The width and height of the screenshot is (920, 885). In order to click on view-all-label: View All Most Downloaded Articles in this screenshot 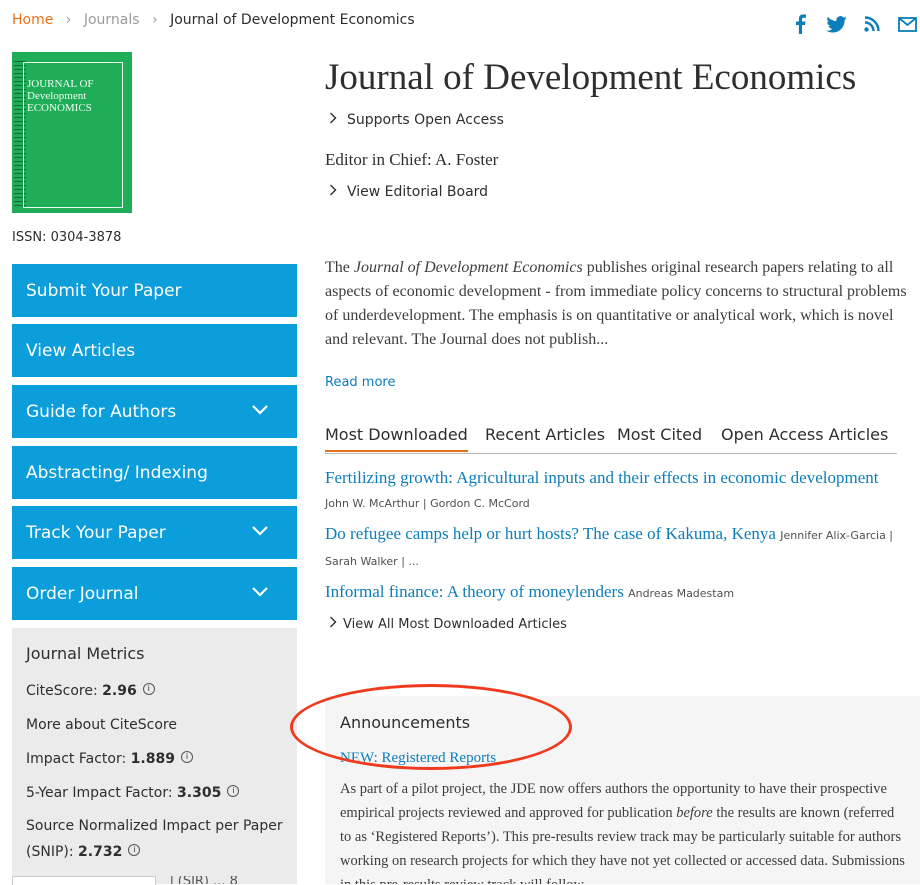, I will do `click(455, 624)`.